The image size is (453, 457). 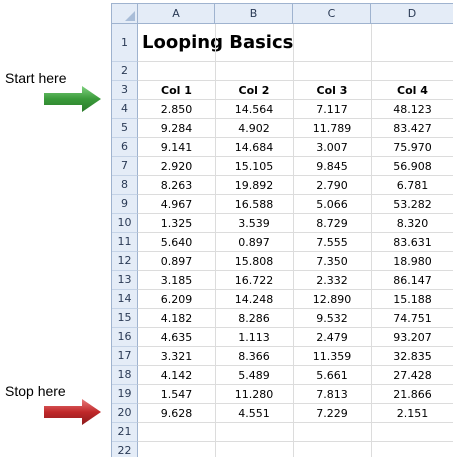 I want to click on data-cell: 5.661, so click(x=332, y=375).